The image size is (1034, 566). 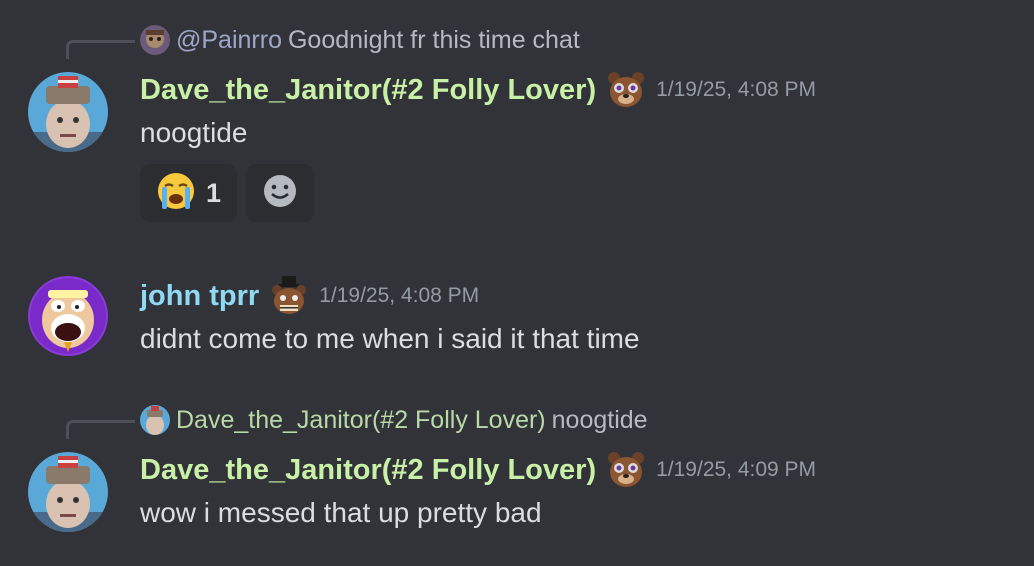 I want to click on username: john tprr, so click(x=199, y=296).